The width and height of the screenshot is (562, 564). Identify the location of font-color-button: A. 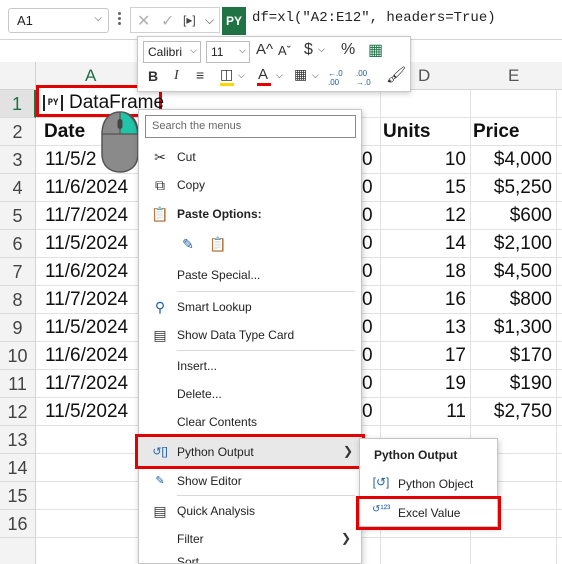
(263, 74).